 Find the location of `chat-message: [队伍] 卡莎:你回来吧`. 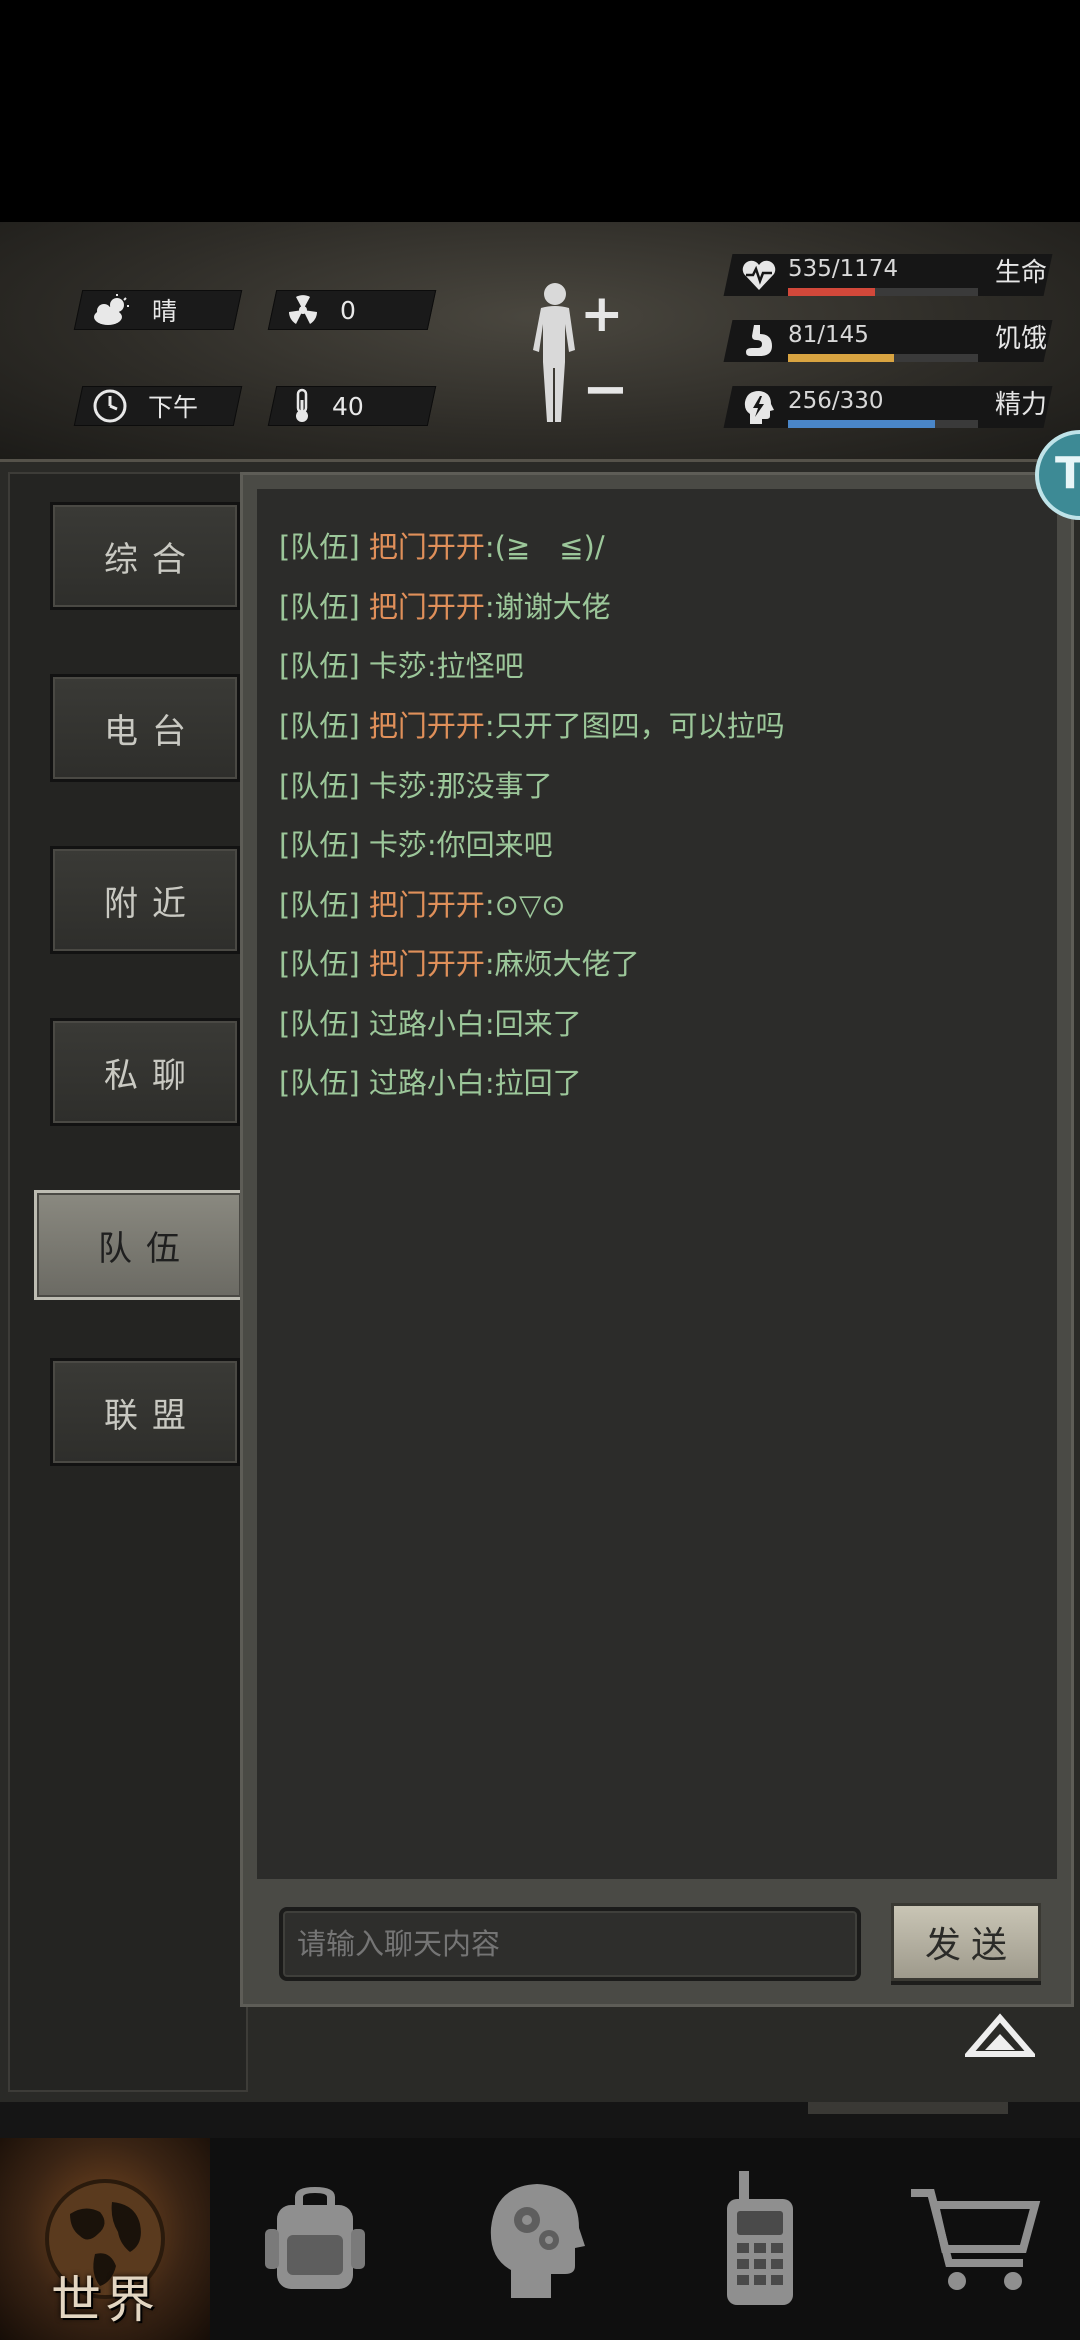

chat-message: [队伍] 卡莎:你回来吧 is located at coordinates (416, 845).